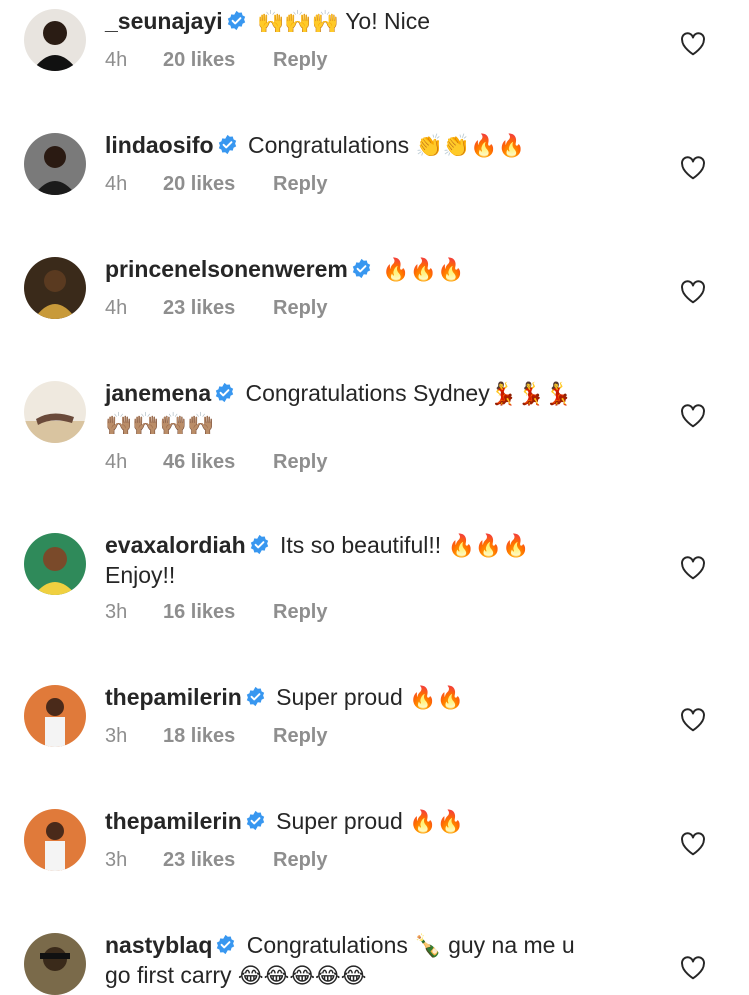  I want to click on comment-text: lindaosifo Congratulations 👏👏🔥🔥, so click(385, 146).